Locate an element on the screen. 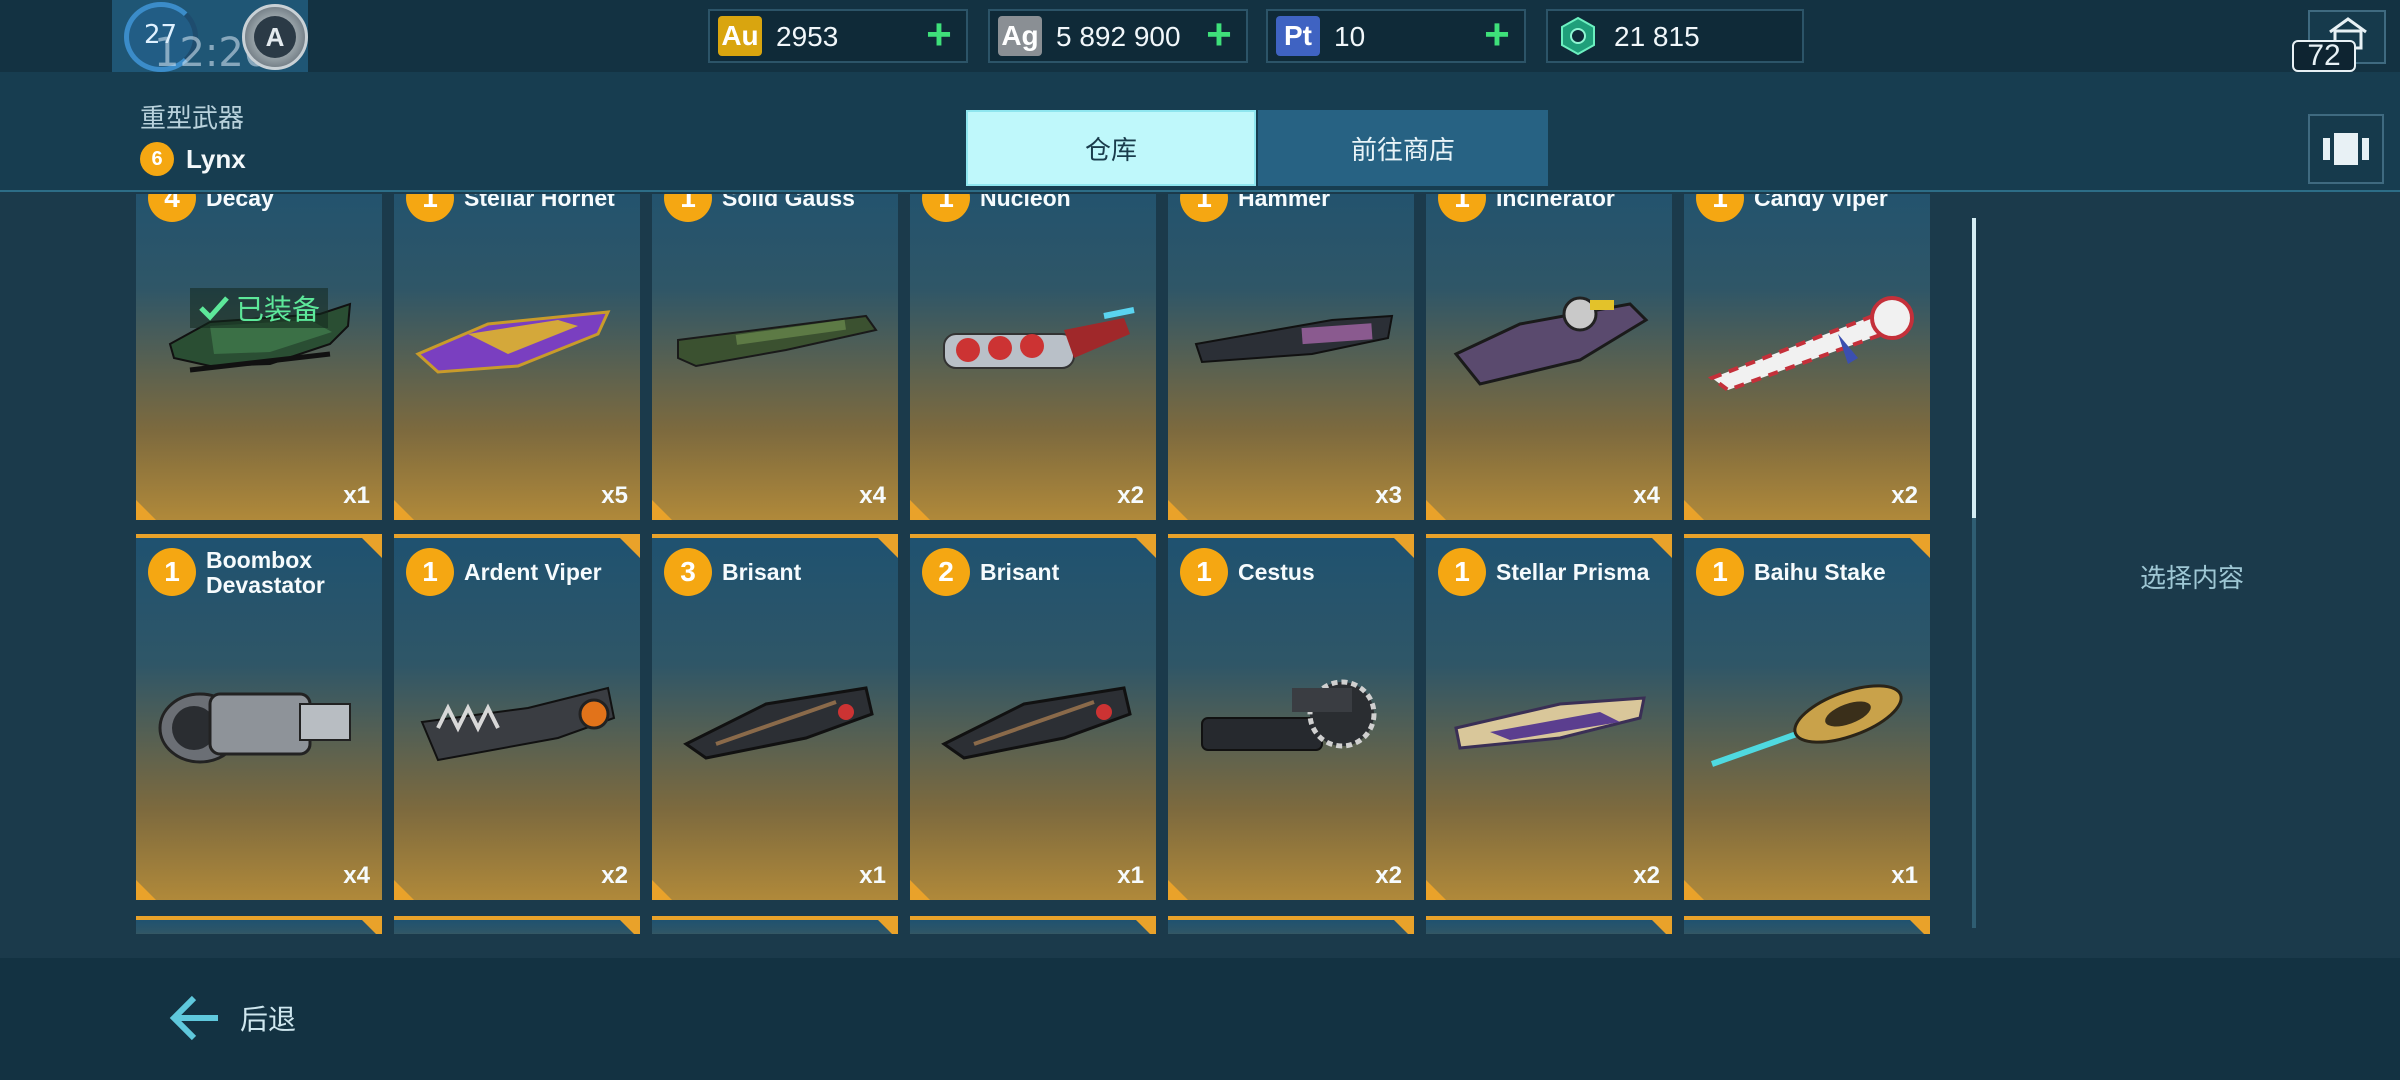  currency-silver: Ag 5 892 900 + is located at coordinates (1118, 36).